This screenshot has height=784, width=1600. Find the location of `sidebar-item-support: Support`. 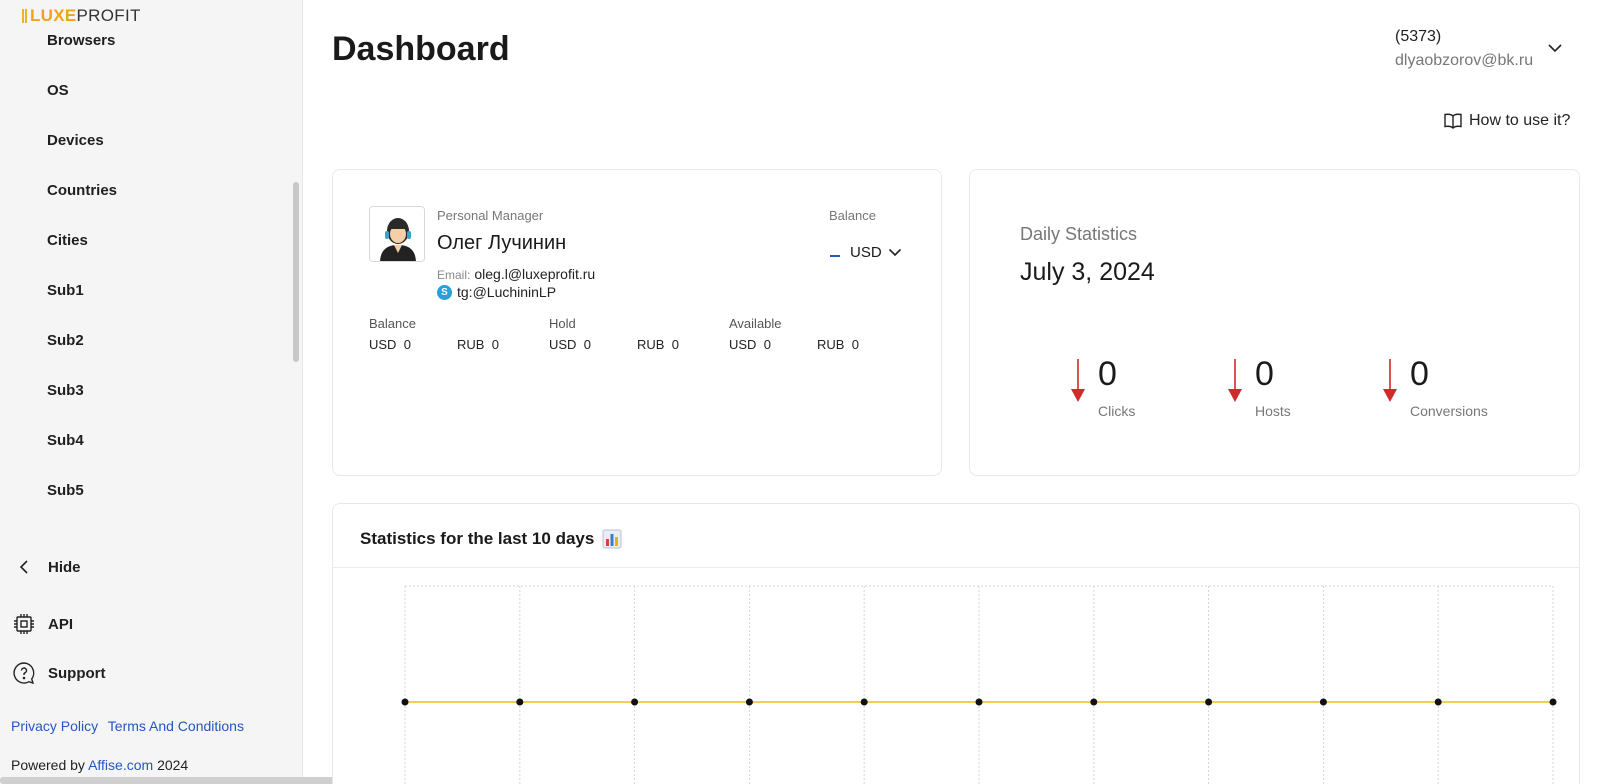

sidebar-item-support: Support is located at coordinates (59, 673).